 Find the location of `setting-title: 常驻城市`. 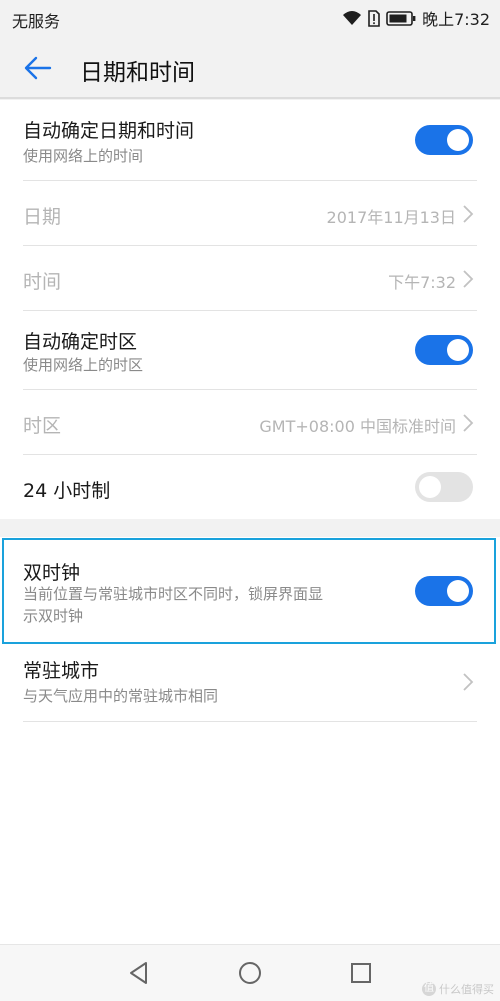

setting-title: 常驻城市 is located at coordinates (61, 671).